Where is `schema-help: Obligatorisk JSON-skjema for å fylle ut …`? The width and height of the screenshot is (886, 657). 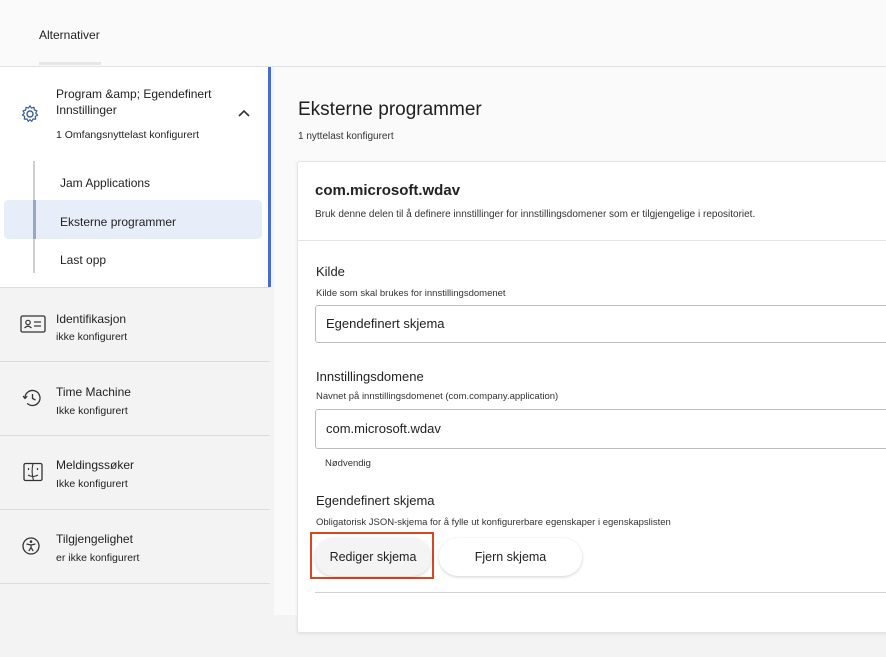
schema-help: Obligatorisk JSON-skjema for å fylle ut … is located at coordinates (493, 522).